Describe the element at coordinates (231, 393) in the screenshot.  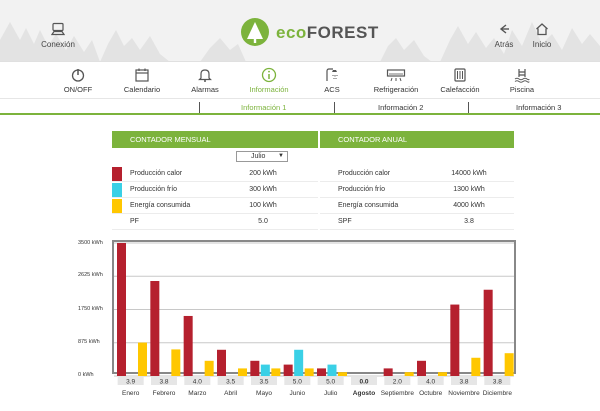
I see `month-label: Abril` at that location.